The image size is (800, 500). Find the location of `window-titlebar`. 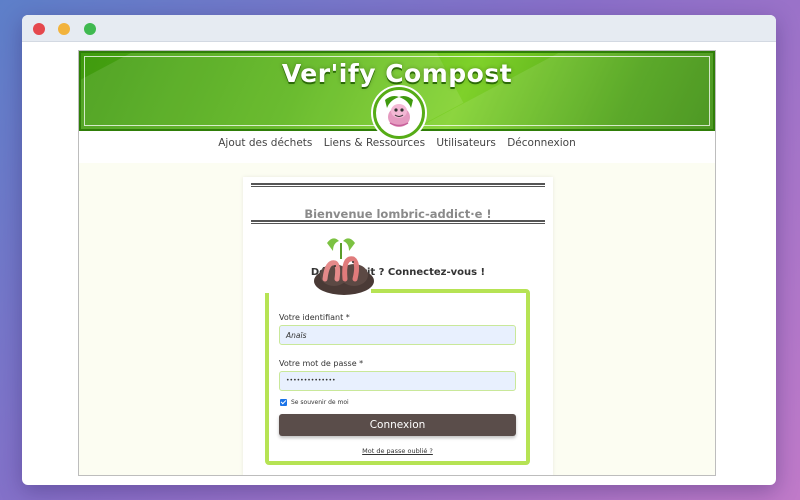

window-titlebar is located at coordinates (399, 28).